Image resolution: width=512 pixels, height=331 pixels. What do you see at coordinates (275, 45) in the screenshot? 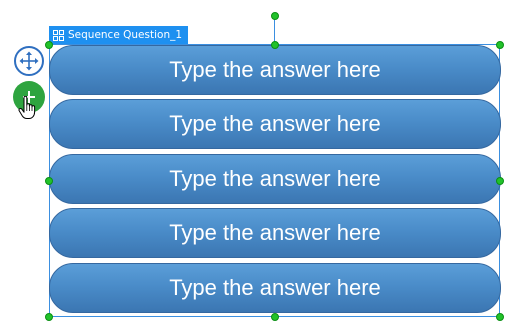
I see `resize-handle-top` at bounding box center [275, 45].